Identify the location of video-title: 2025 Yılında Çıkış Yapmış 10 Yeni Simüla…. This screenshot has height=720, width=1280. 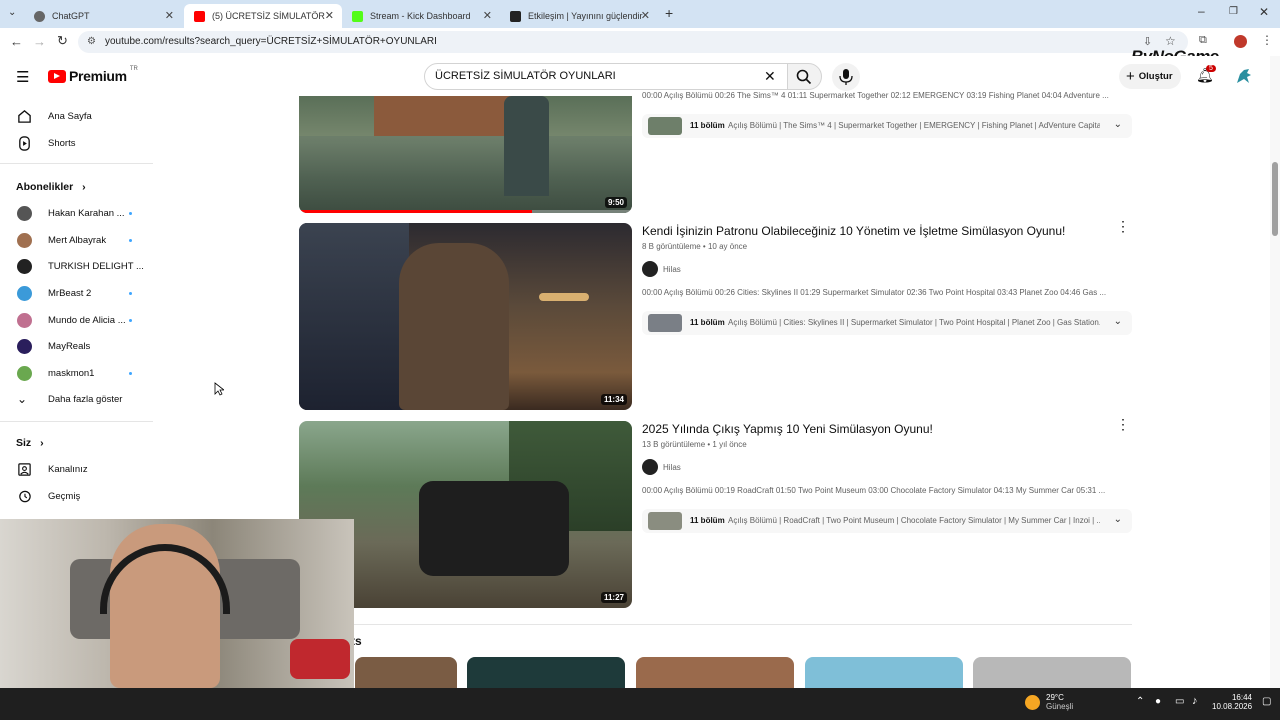
(787, 429).